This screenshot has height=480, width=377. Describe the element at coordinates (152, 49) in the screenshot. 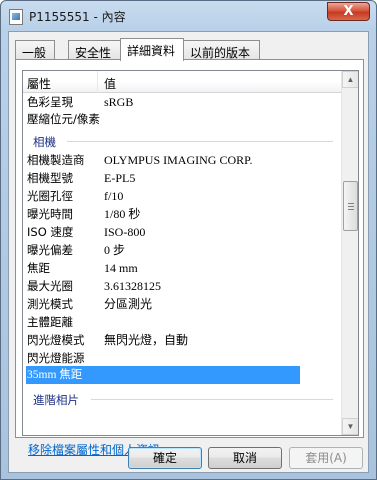

I see `tab-details: 詳細資料` at that location.